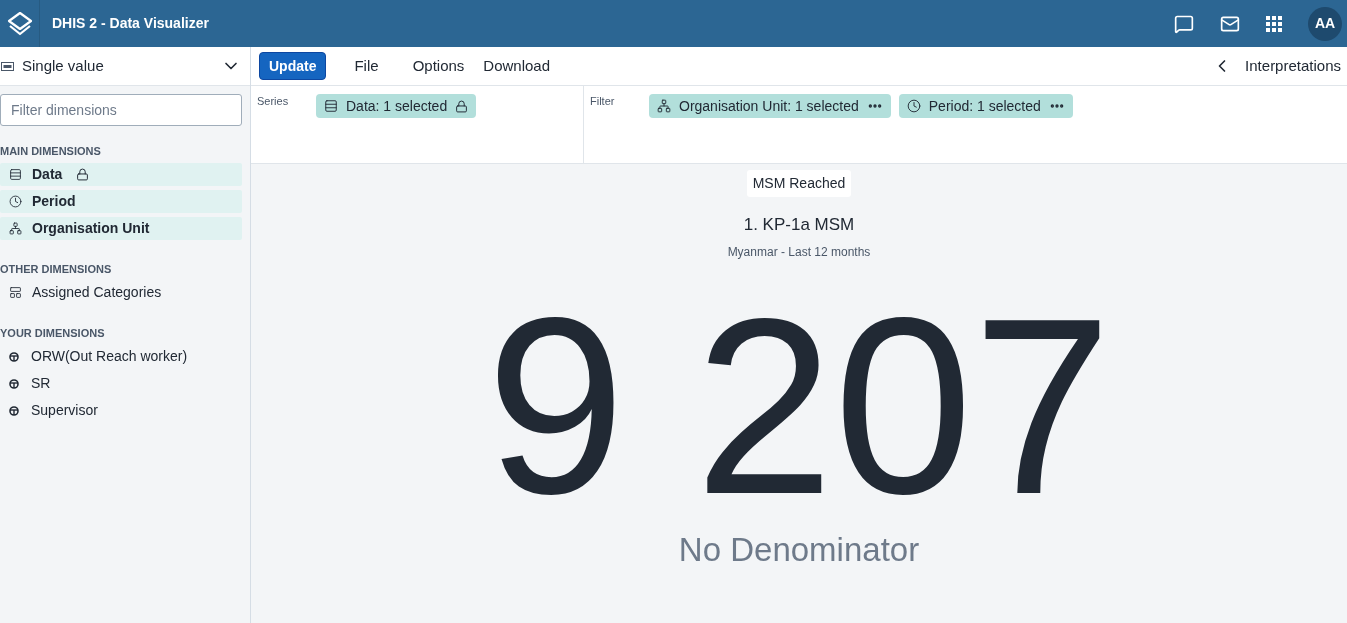 This screenshot has width=1347, height=623. I want to click on menu-item: Download, so click(517, 66).